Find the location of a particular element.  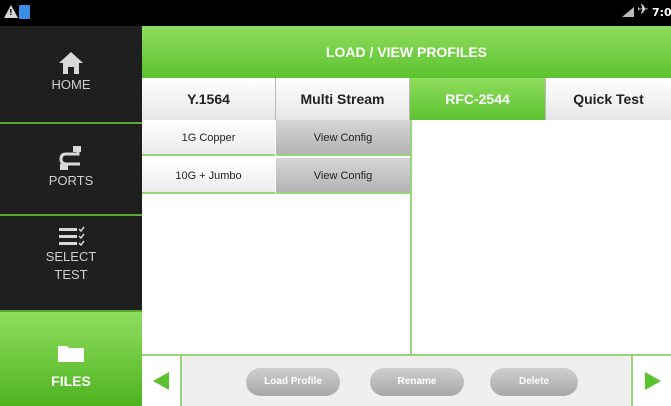

action-bar: Load Profile Rename Delete is located at coordinates (406, 380).